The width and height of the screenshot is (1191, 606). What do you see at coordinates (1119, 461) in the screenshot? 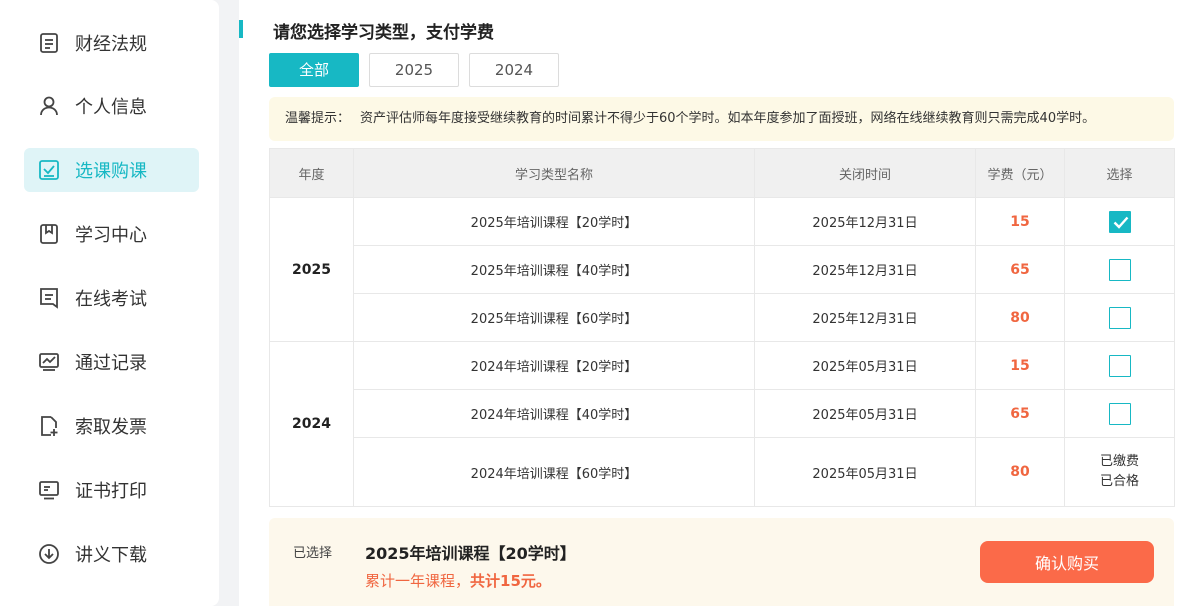
I see `paid-status: 已缴费` at bounding box center [1119, 461].